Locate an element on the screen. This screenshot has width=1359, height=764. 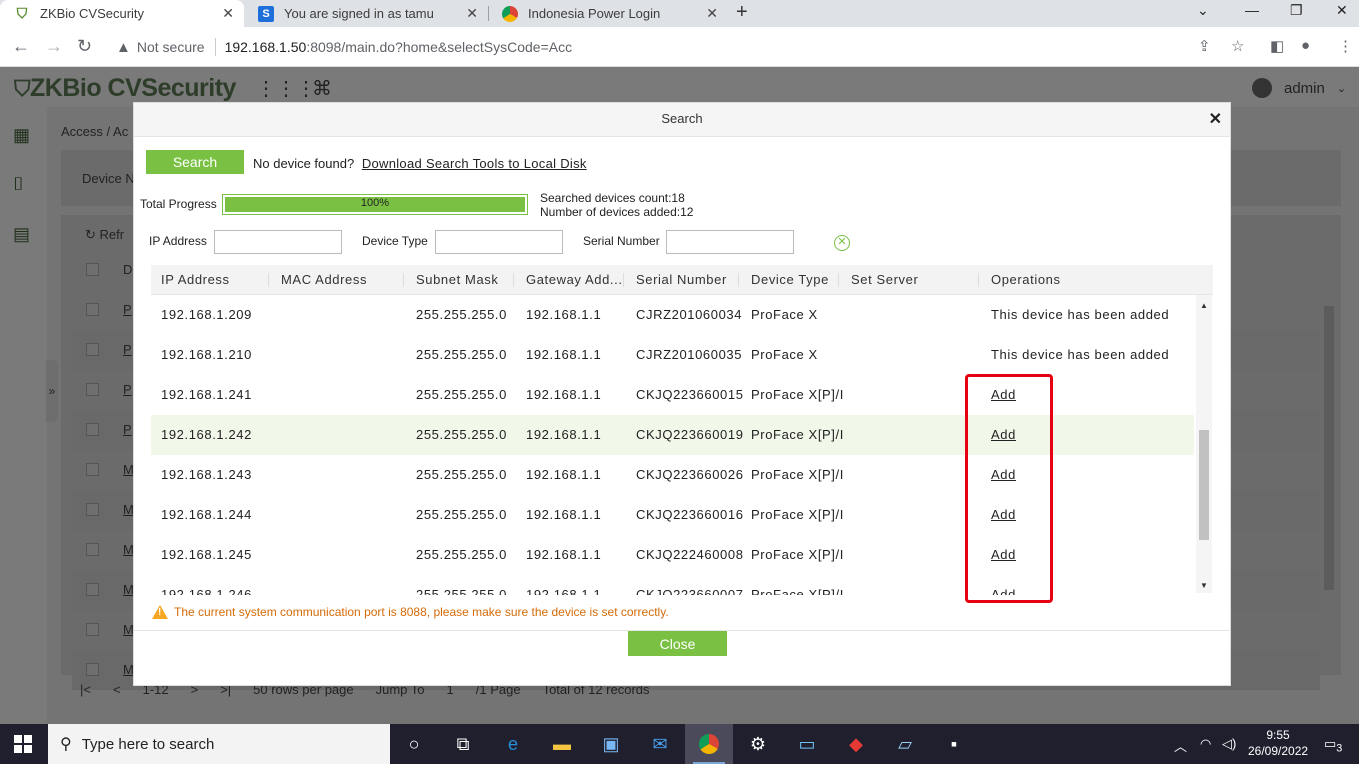
anydesk-icon: ◆ is located at coordinates (856, 744).